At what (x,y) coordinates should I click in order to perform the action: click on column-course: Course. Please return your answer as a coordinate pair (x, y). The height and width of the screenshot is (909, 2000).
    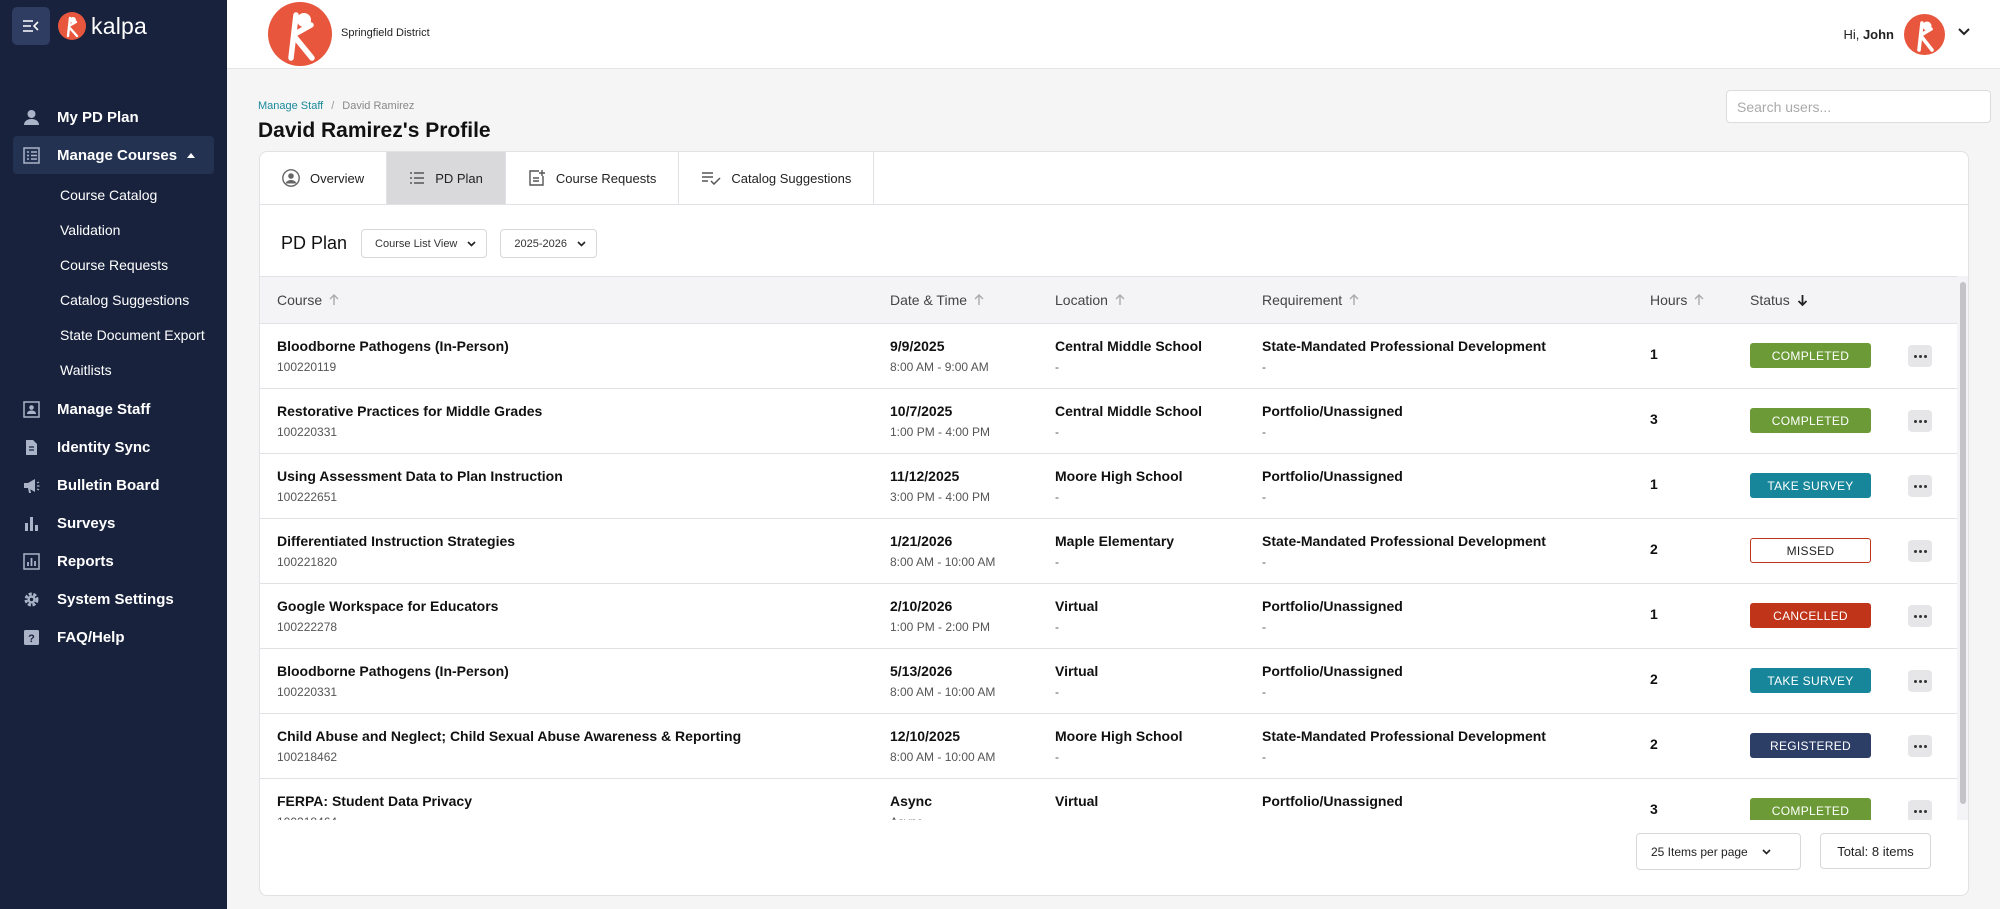
    Looking at the image, I should click on (308, 300).